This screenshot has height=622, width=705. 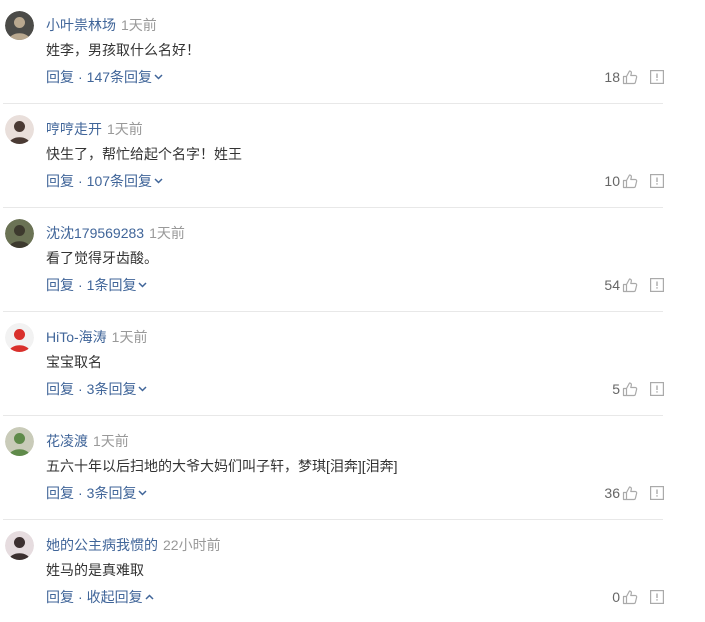 I want to click on replies-label: 1条回复, so click(x=112, y=285).